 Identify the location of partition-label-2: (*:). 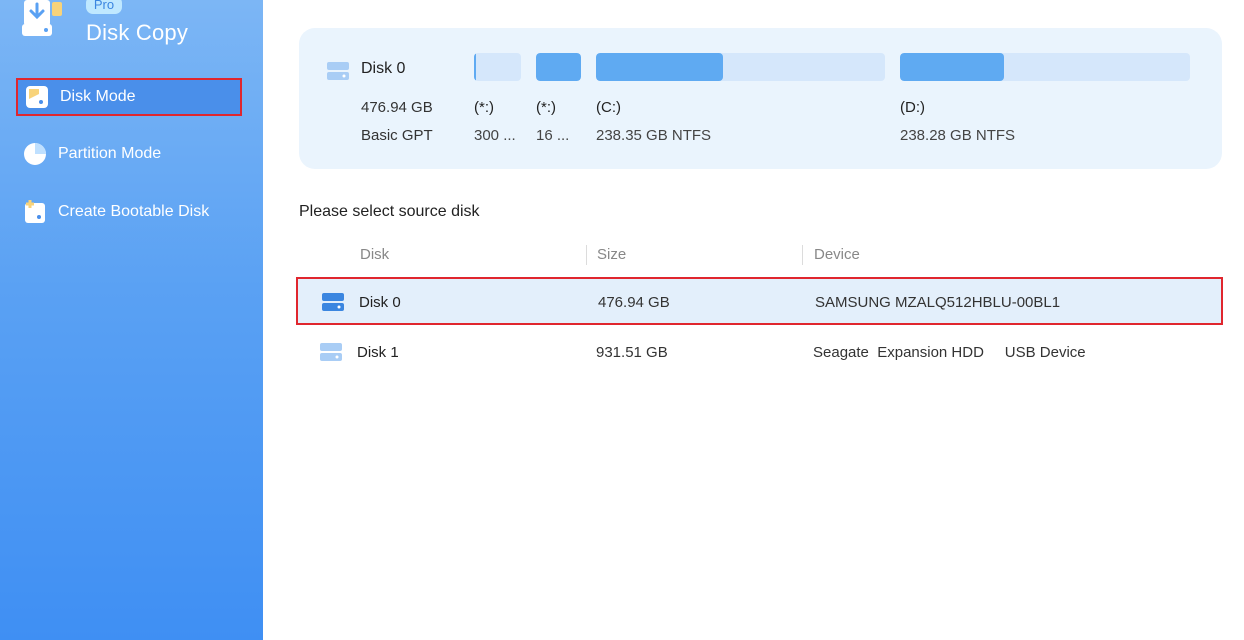
(546, 107).